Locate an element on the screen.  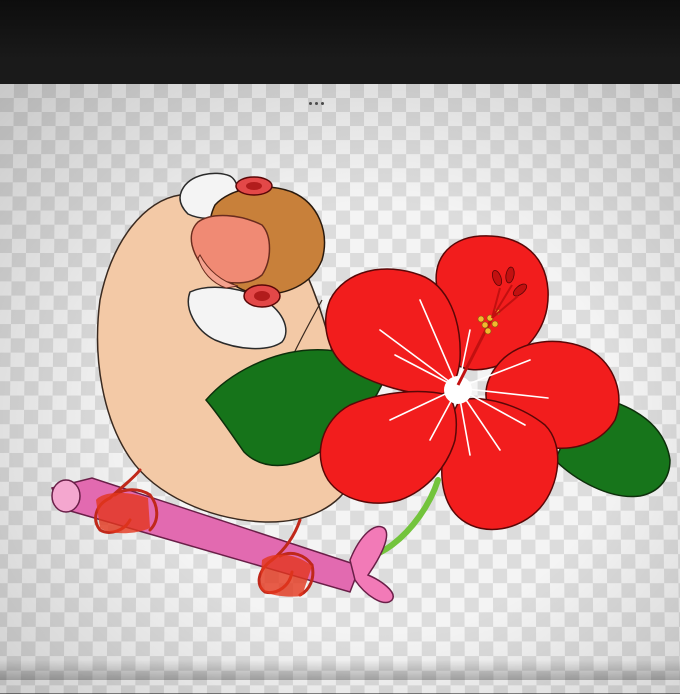
perch-end is located at coordinates (66, 496).